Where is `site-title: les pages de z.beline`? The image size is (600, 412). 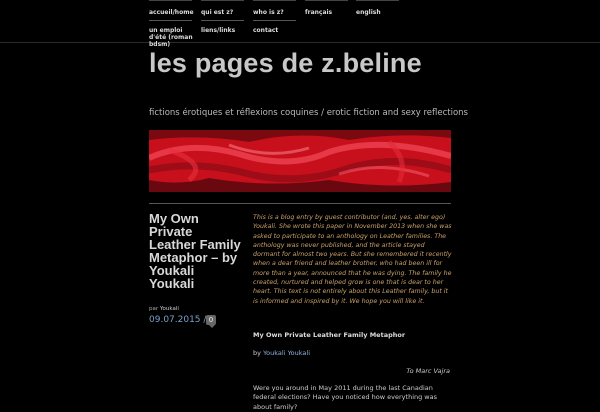 site-title: les pages de z.beline is located at coordinates (299, 63).